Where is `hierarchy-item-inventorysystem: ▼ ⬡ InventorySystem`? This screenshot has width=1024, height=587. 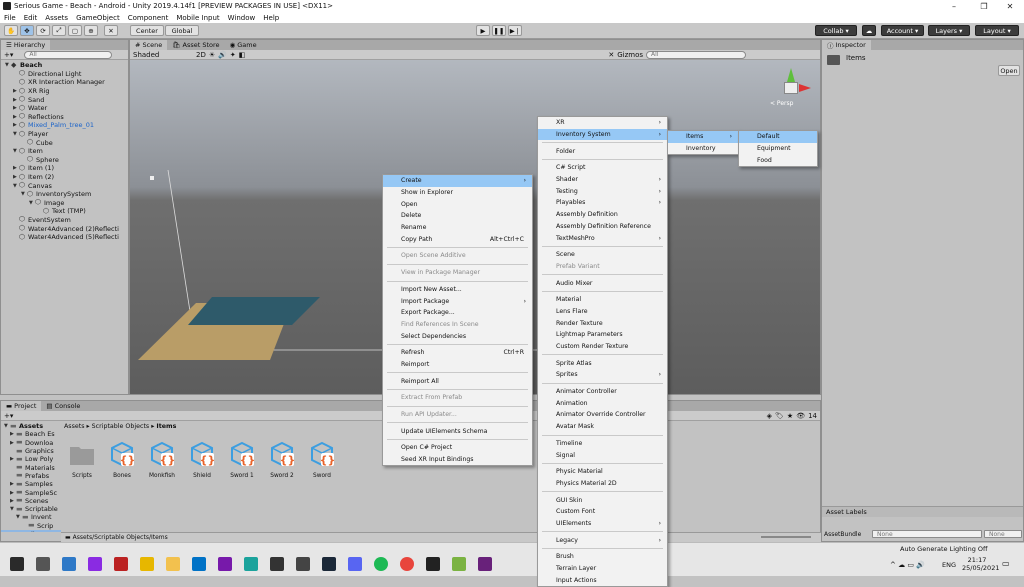 hierarchy-item-inventorysystem: ▼ ⬡ InventorySystem is located at coordinates (64, 194).